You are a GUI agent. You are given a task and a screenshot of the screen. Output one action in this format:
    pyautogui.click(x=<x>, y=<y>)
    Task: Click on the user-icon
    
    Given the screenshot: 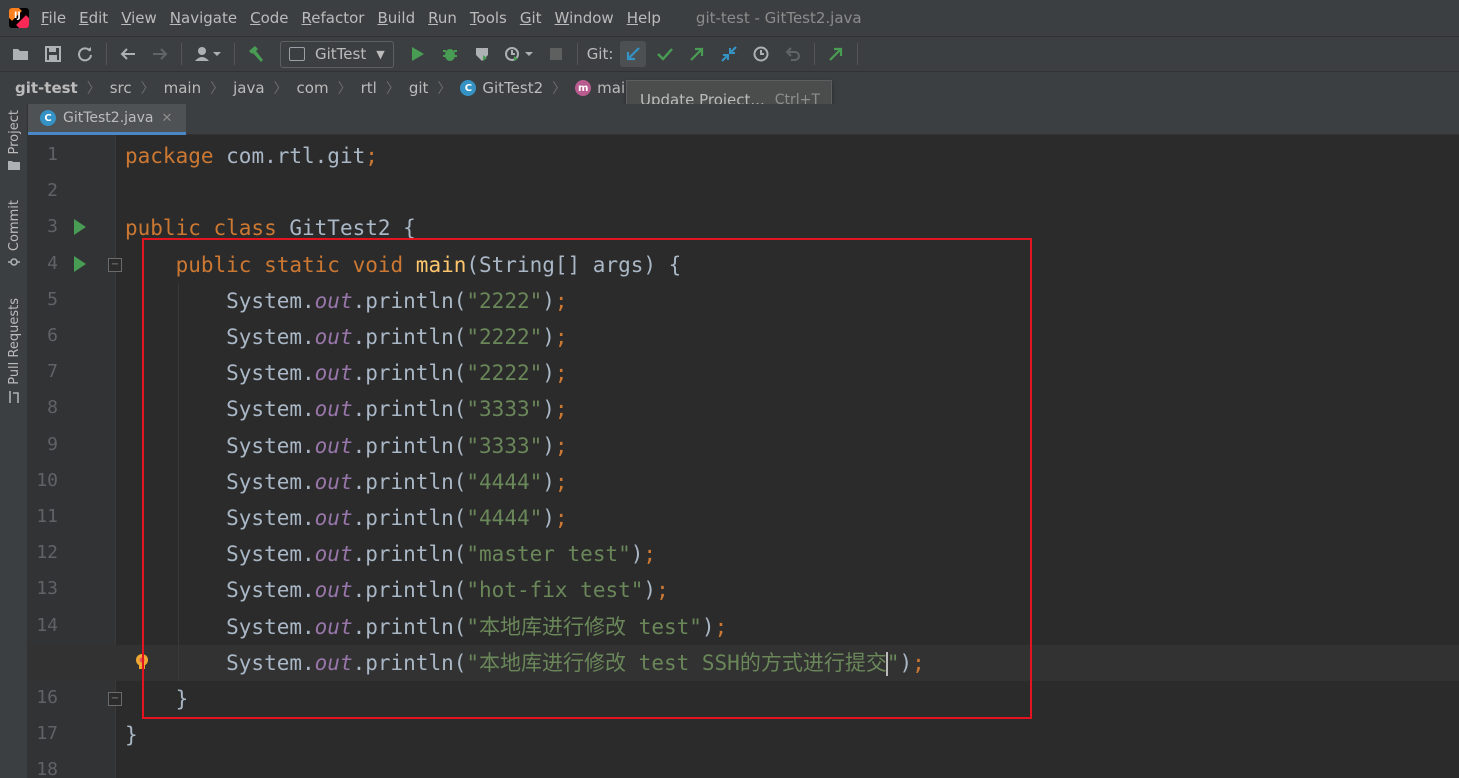 What is the action you would take?
    pyautogui.click(x=208, y=54)
    